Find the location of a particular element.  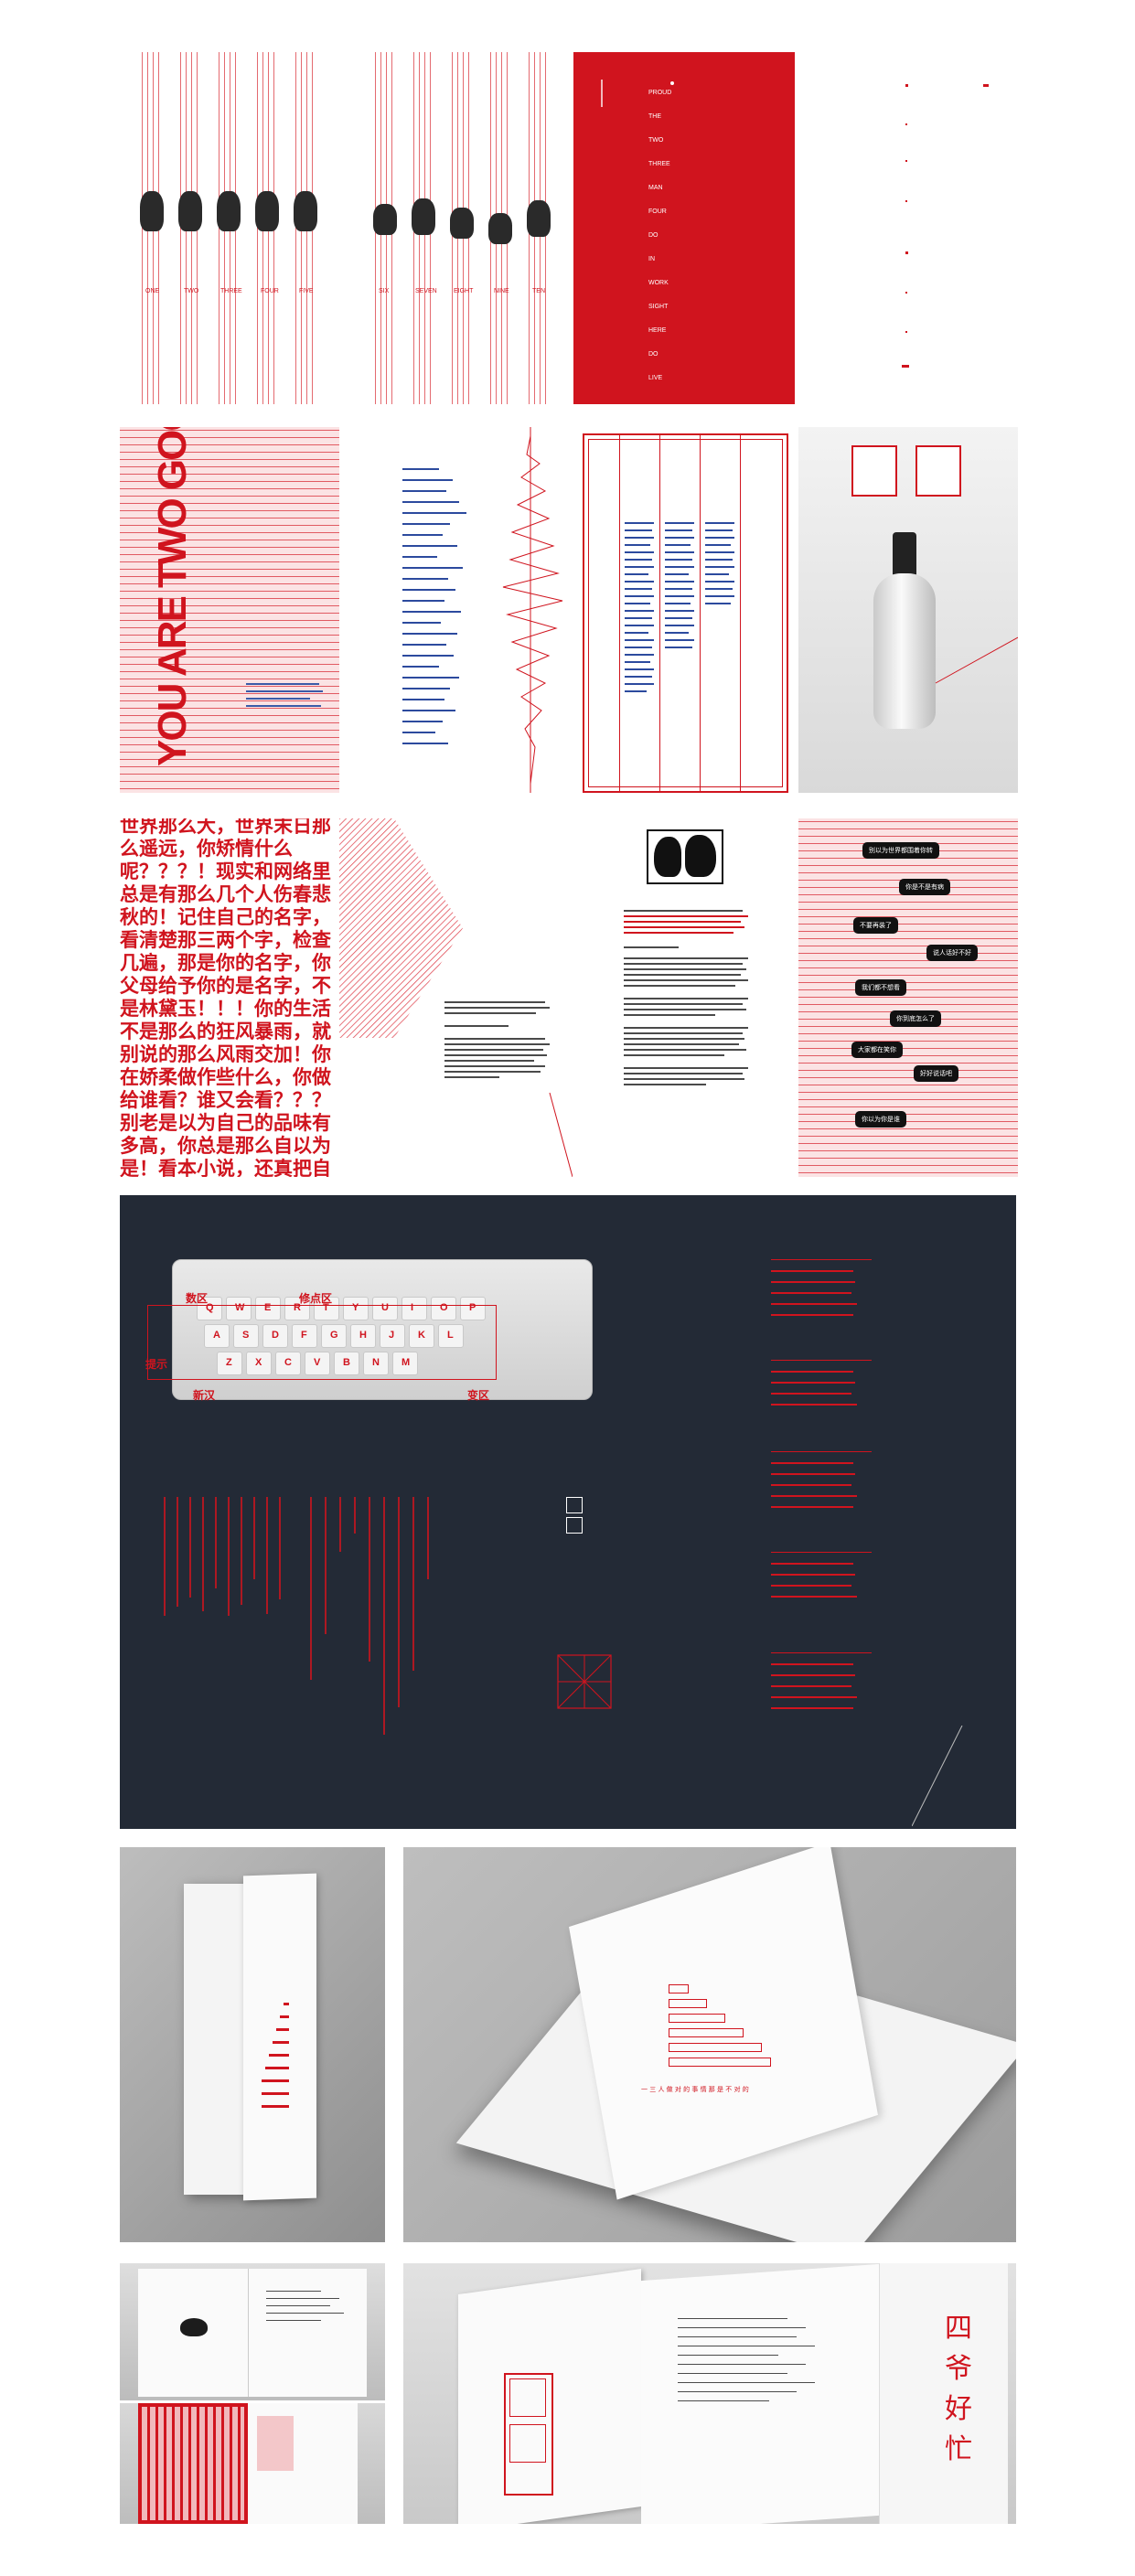

photo-folded-brochure-2: 一 三 人 做 对 的 事 情 那 是 不 对 的 is located at coordinates (709, 2044).